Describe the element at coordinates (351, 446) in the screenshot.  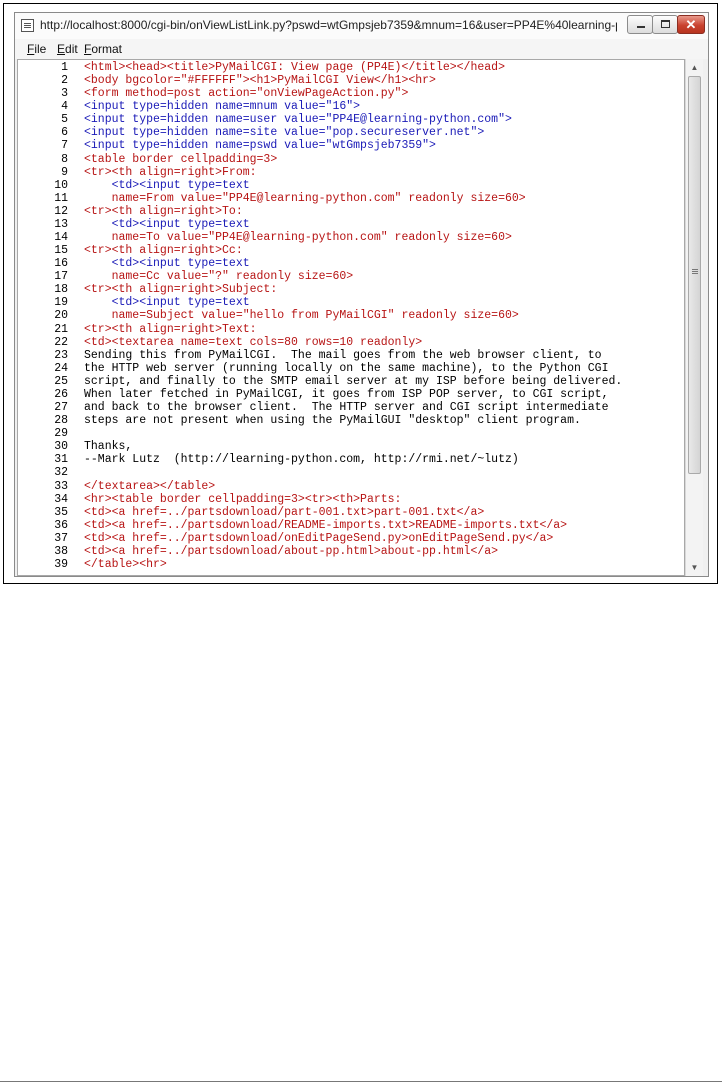
I see `code-line: 30 Thanks,` at that location.